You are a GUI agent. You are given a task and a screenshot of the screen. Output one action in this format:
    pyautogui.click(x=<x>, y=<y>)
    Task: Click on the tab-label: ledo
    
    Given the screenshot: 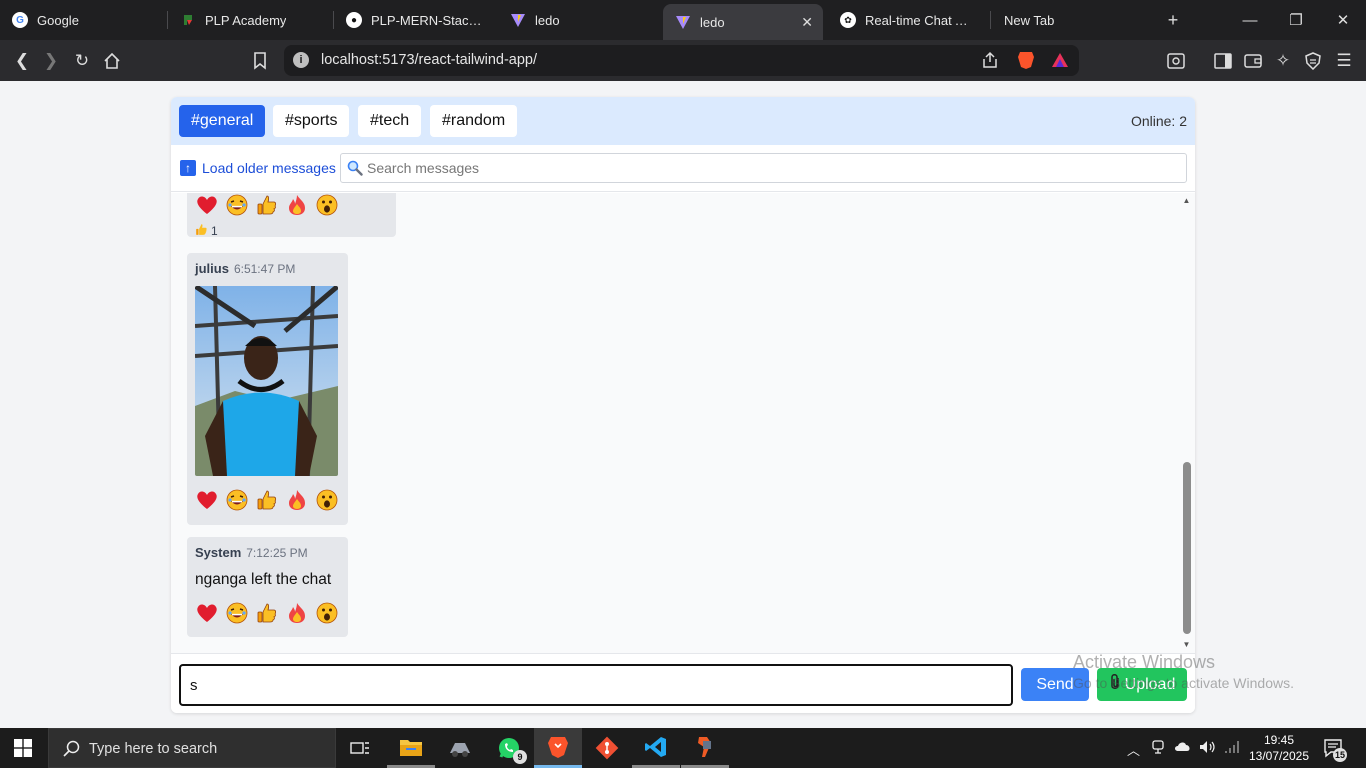 What is the action you would take?
    pyautogui.click(x=712, y=22)
    